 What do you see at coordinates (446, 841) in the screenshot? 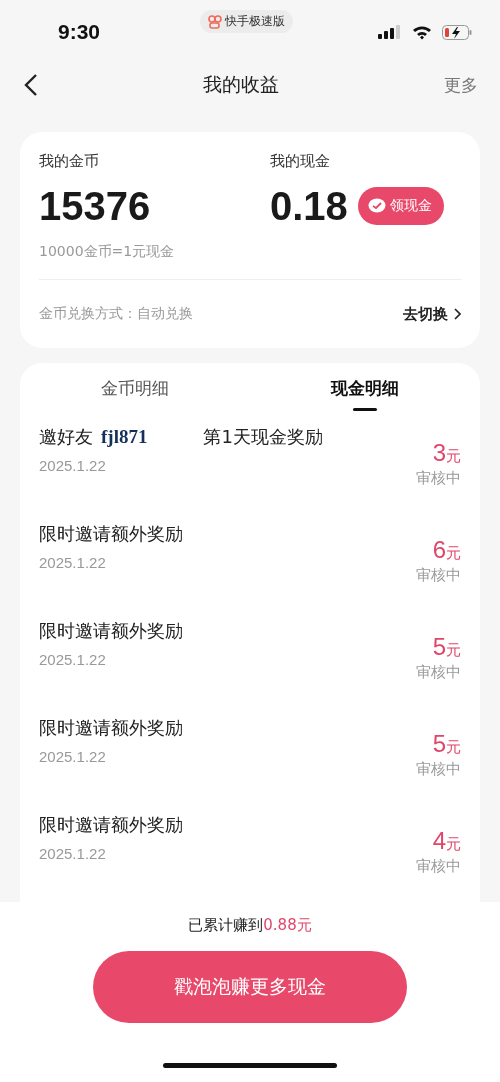
I see `record-amount: 4元` at bounding box center [446, 841].